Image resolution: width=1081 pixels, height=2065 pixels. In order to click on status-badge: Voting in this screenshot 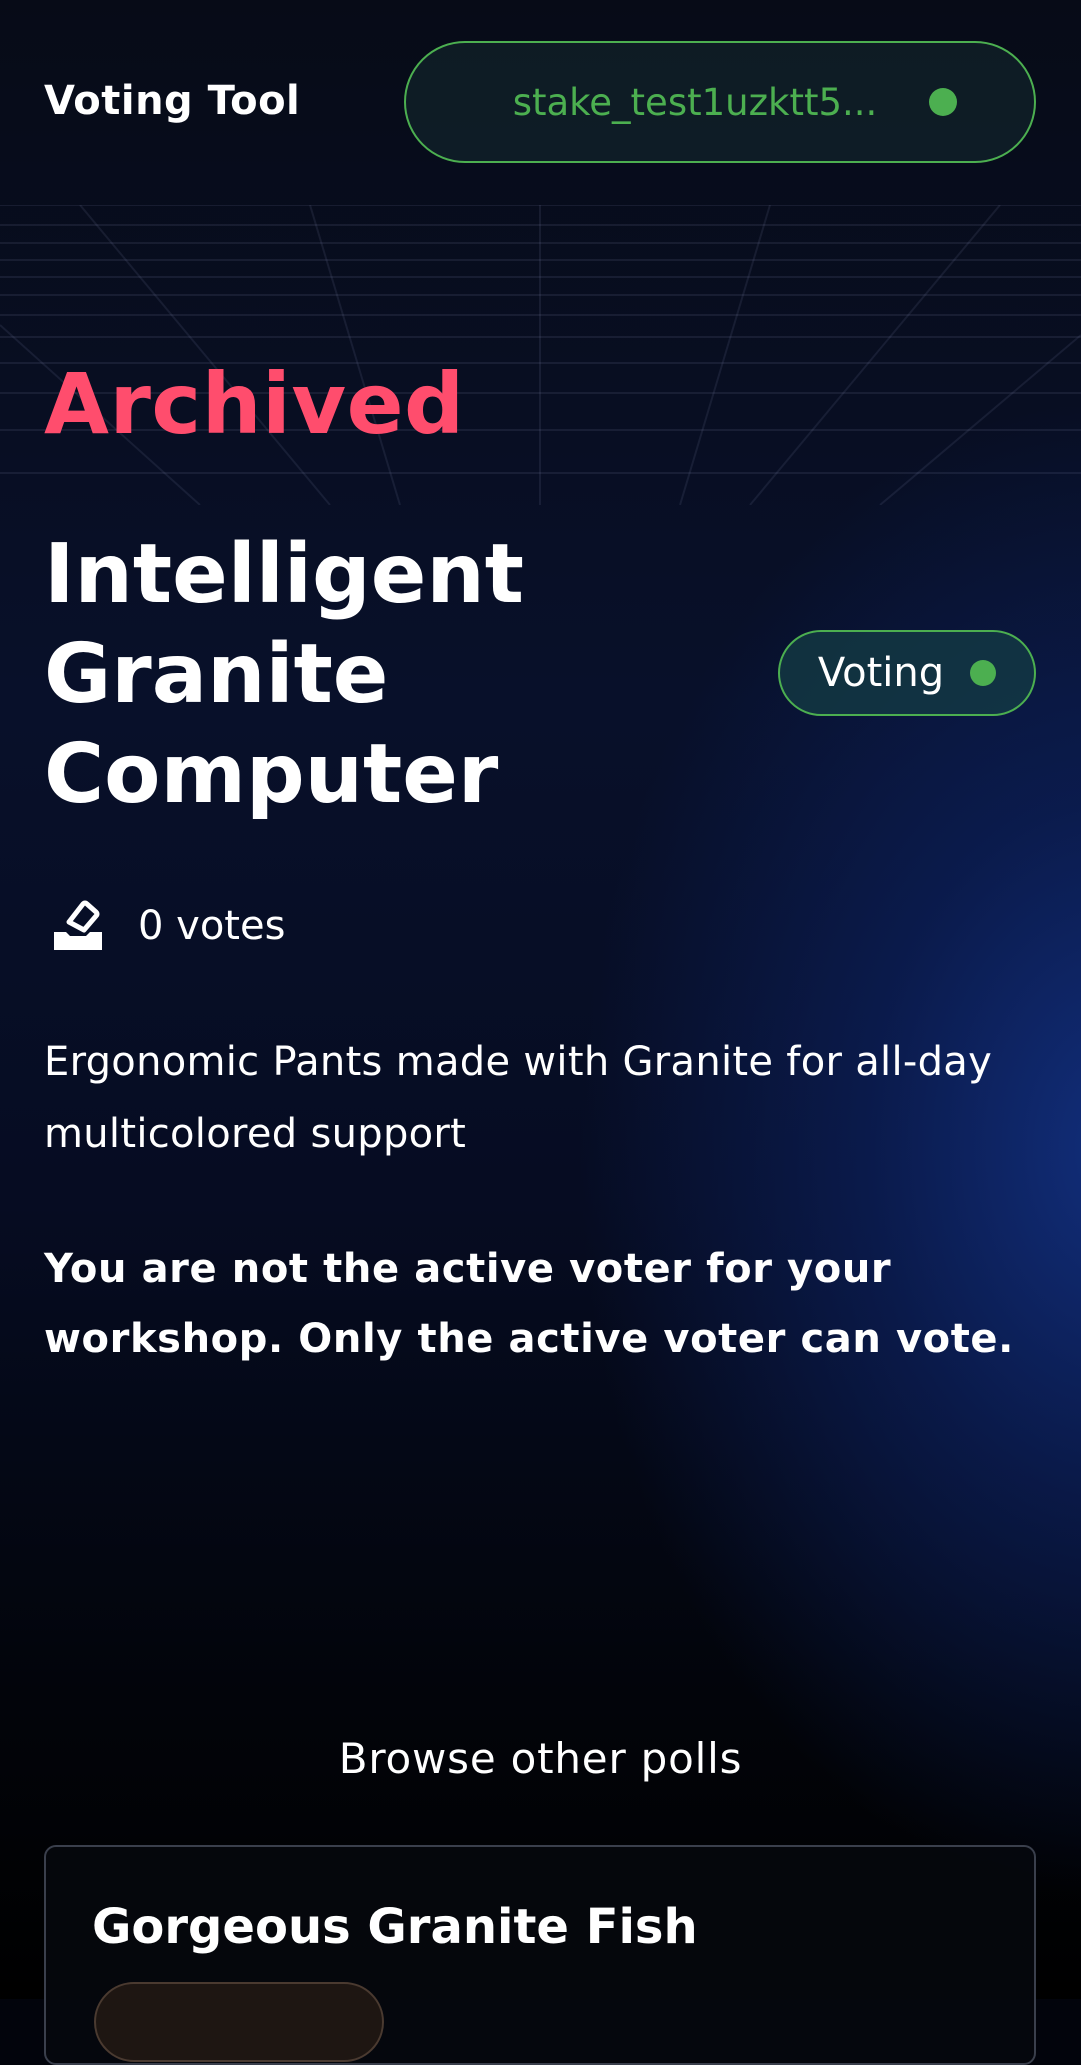, I will do `click(907, 673)`.